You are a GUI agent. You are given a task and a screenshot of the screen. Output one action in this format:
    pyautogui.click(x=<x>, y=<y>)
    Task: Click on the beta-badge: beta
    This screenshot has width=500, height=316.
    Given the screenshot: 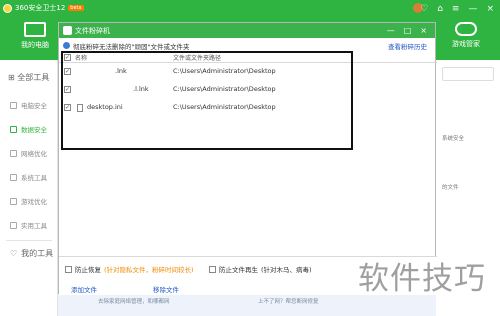 What is the action you would take?
    pyautogui.click(x=76, y=8)
    